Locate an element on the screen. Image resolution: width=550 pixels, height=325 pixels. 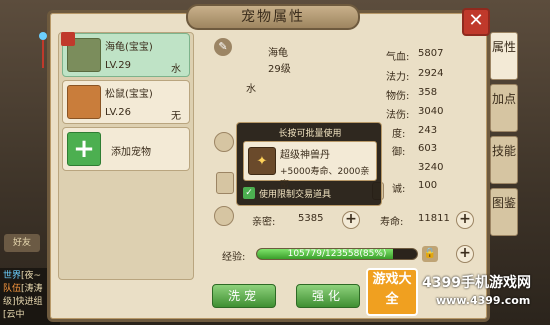
pet-element: 无 is located at coordinates (176, 116).